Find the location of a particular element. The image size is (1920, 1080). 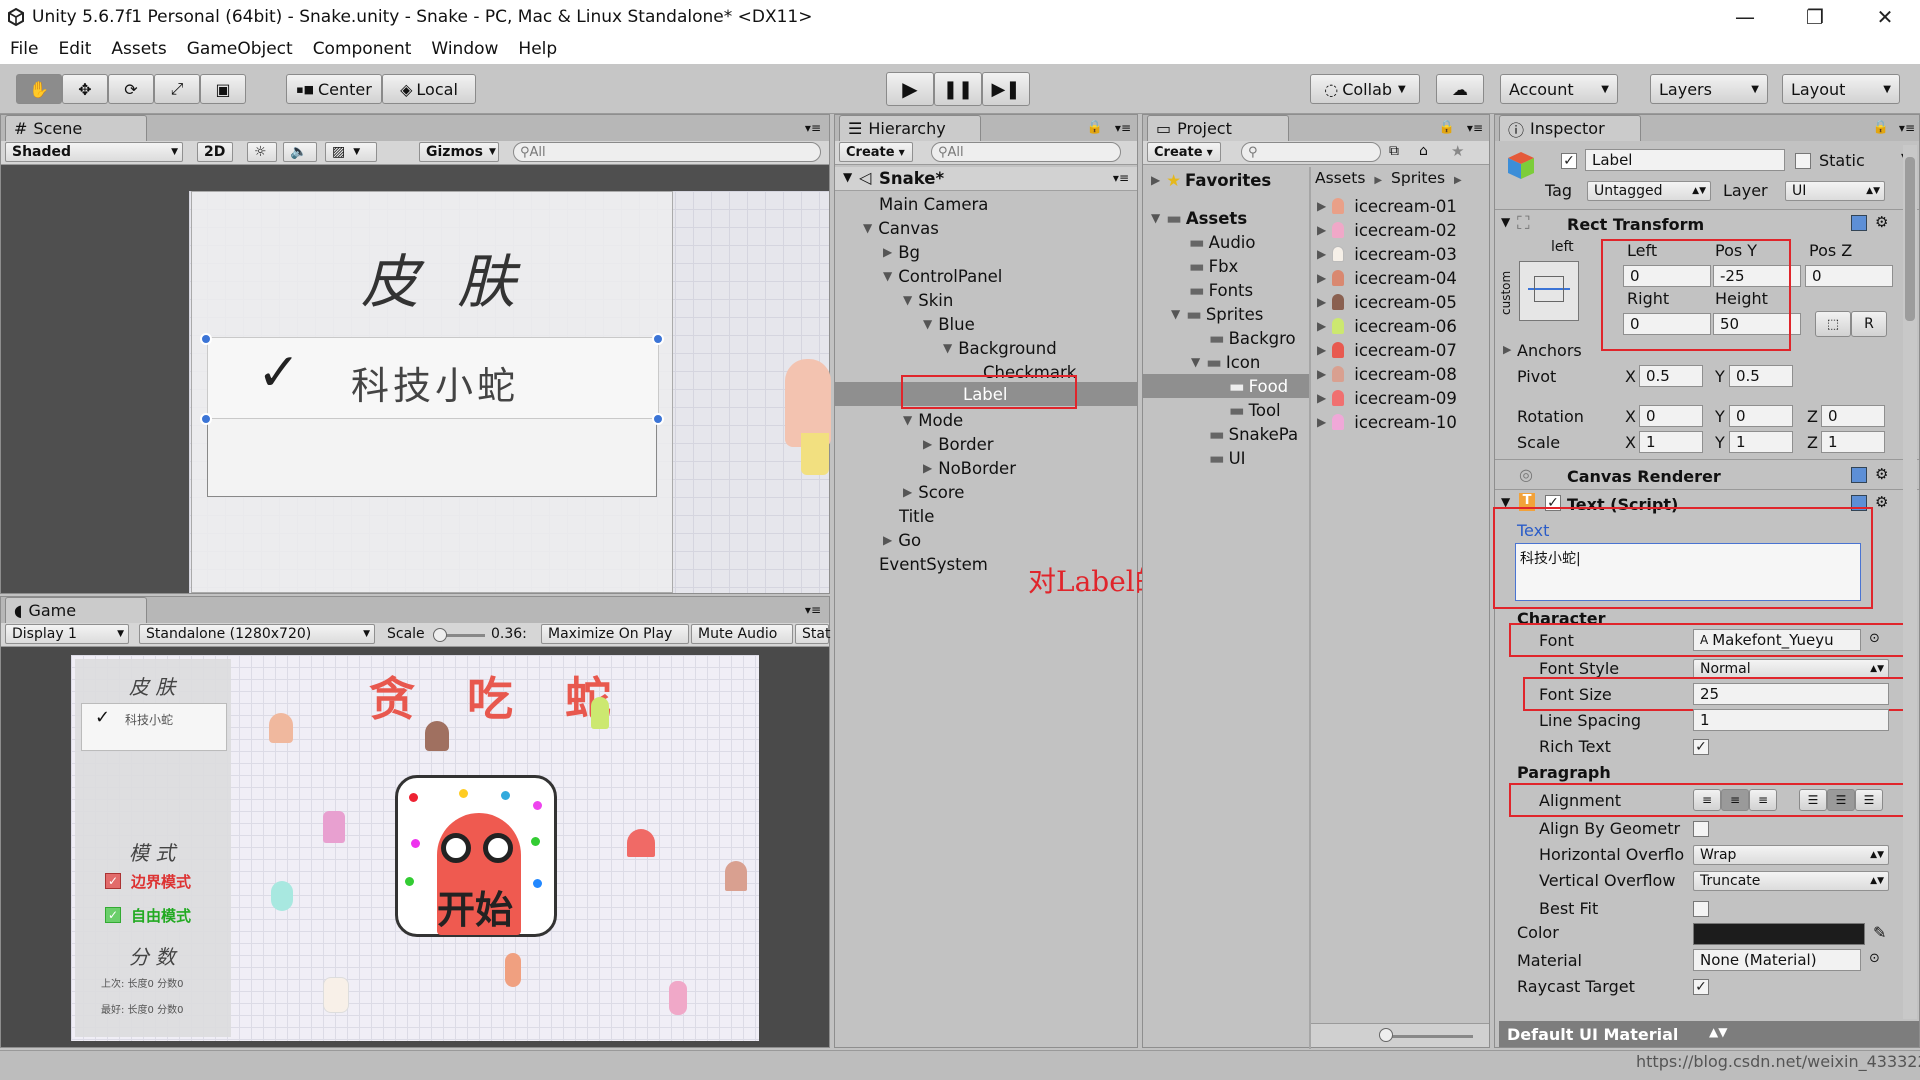

hierarchy-item-blue: ▼ Blue is located at coordinates (949, 324).